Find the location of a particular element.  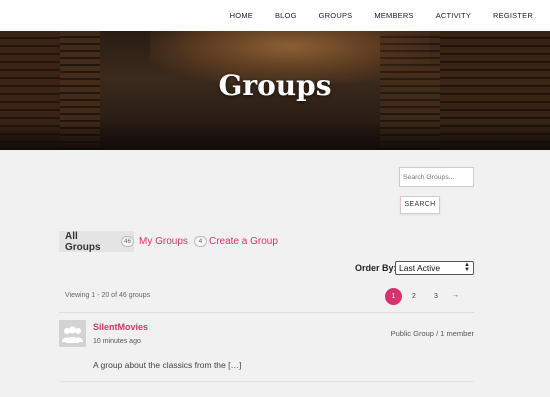

tab-create-group-label: Create a Group is located at coordinates (243, 241).